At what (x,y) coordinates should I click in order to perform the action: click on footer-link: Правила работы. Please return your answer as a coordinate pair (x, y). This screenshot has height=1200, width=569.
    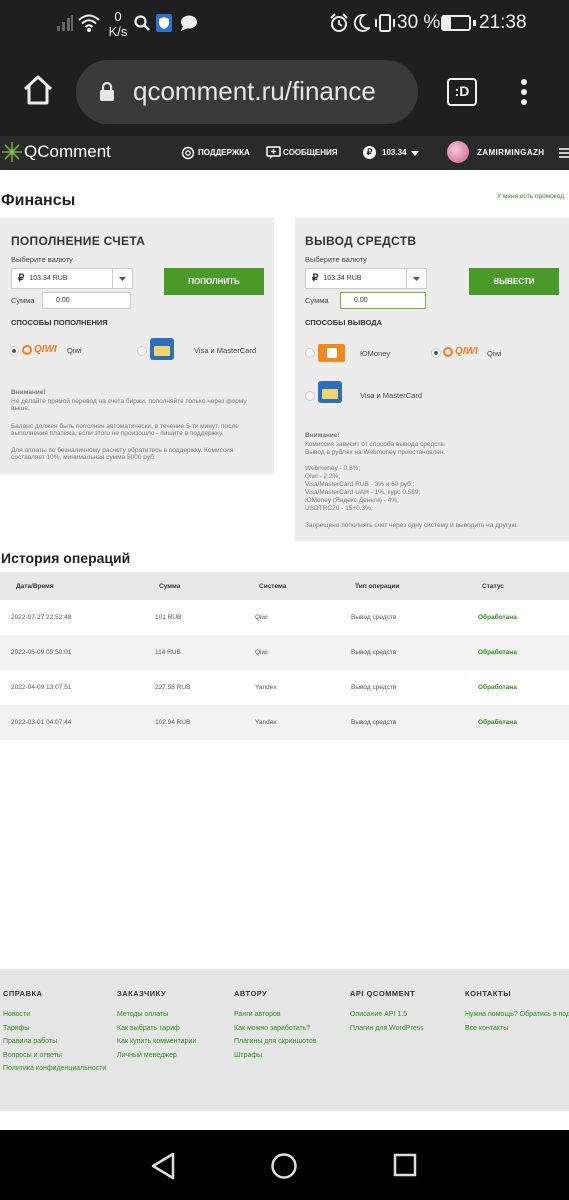
    Looking at the image, I should click on (54, 1042).